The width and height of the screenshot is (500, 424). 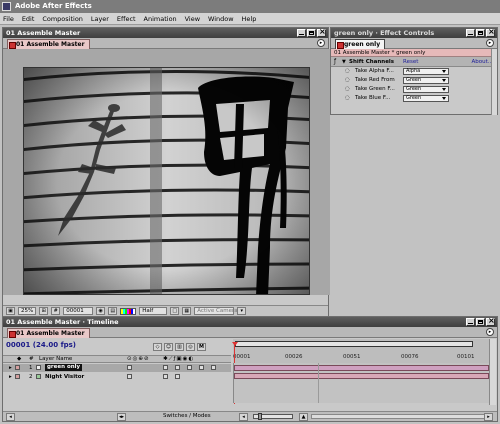 What do you see at coordinates (44, 311) in the screenshot?
I see `safe-margins-icon: ⊞` at bounding box center [44, 311].